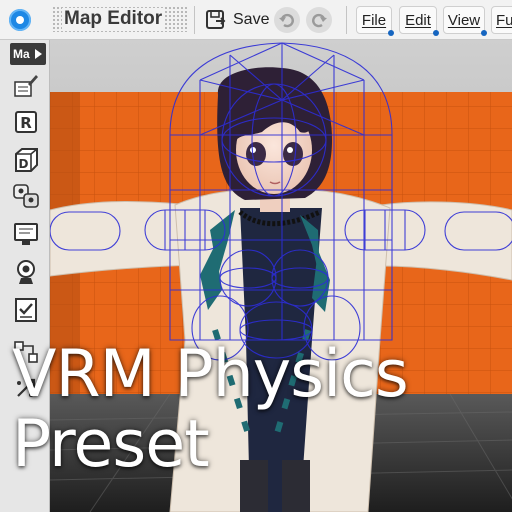 This screenshot has width=512, height=512. I want to click on menu-fu-label: Fu, so click(504, 20).